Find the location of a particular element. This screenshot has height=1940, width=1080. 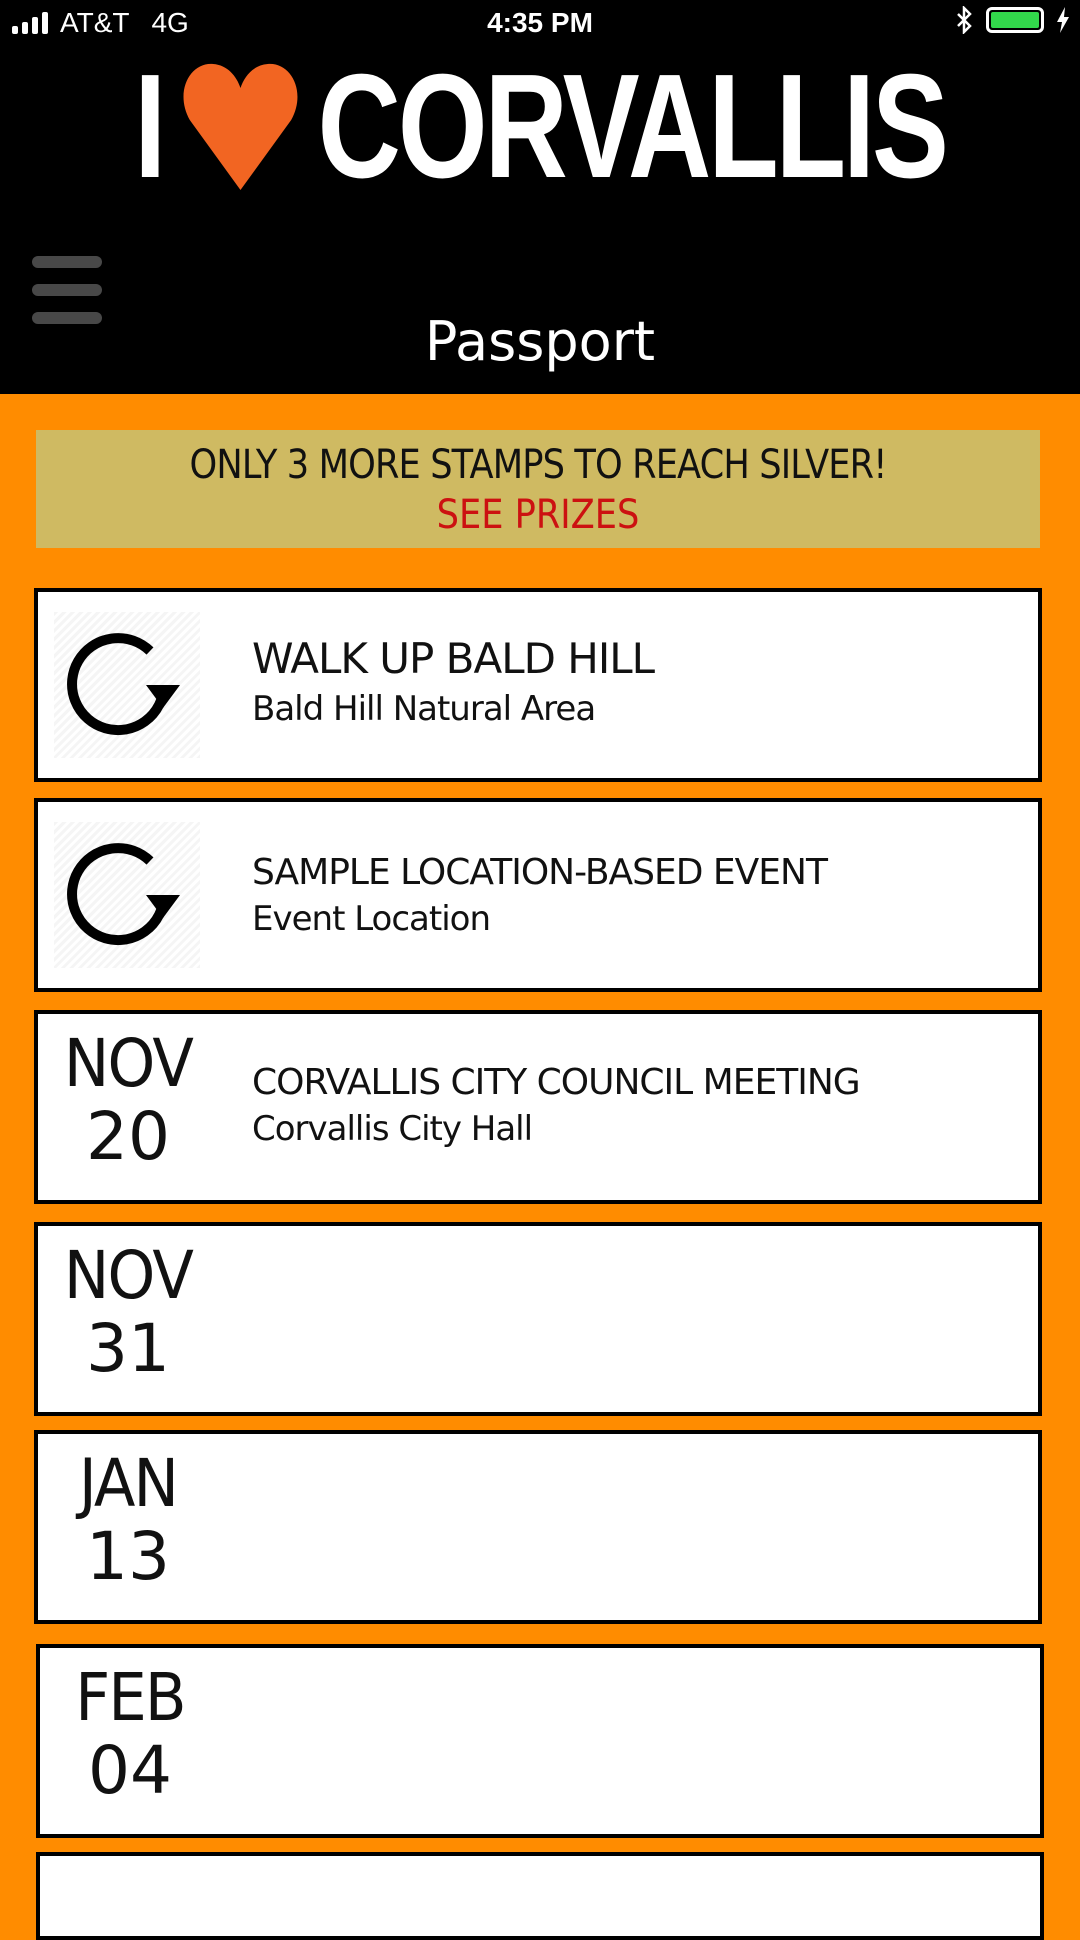

event-date: JAN 13 is located at coordinates (128, 1521).